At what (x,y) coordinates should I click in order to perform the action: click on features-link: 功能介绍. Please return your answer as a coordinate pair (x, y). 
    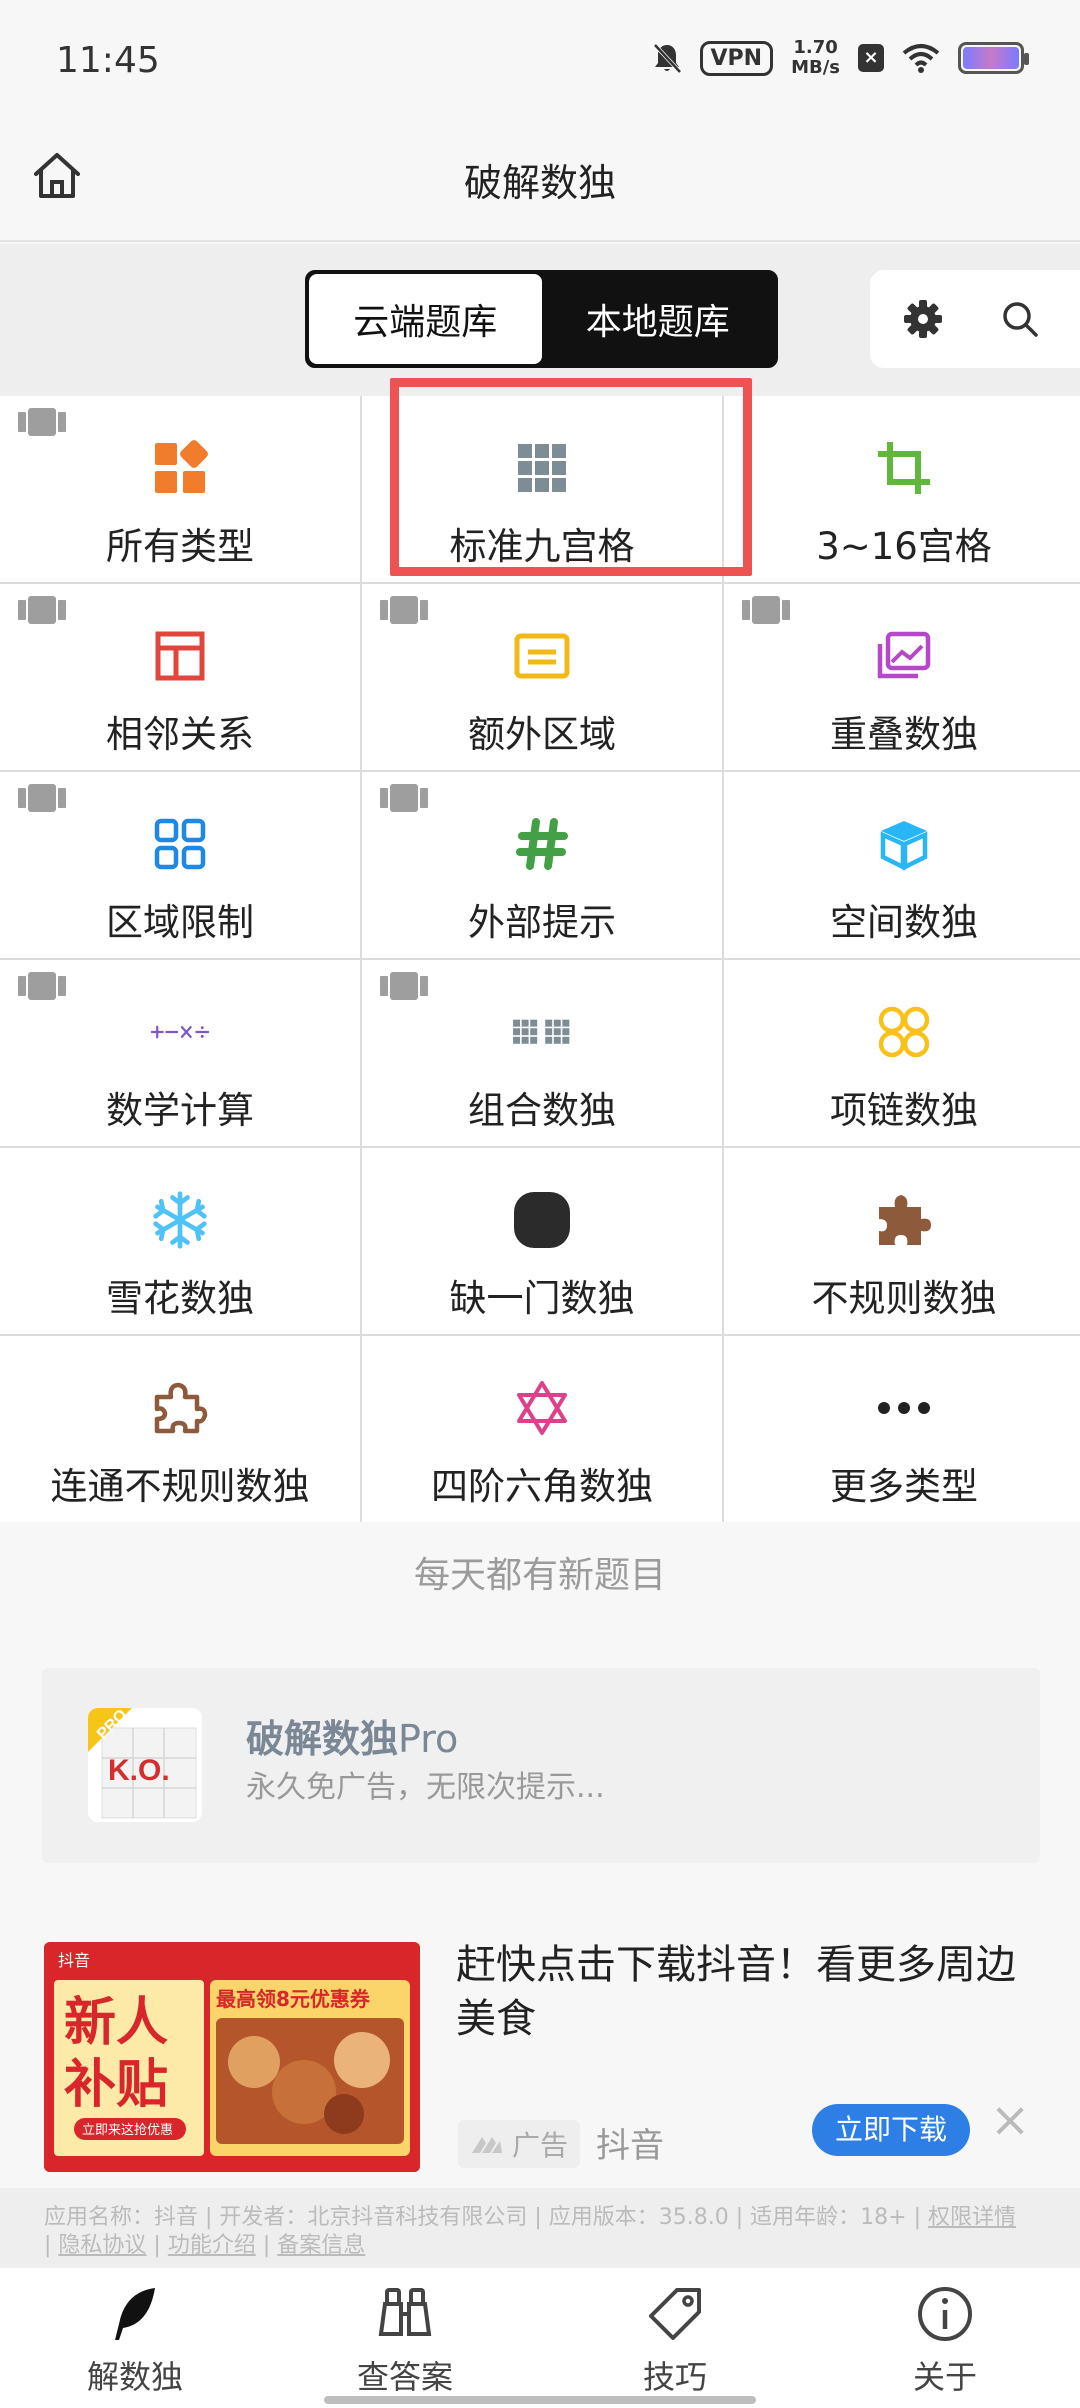
    Looking at the image, I should click on (212, 2245).